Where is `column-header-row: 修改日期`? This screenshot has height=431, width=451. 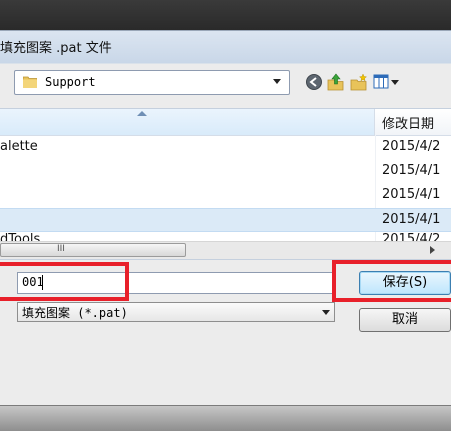 column-header-row: 修改日期 is located at coordinates (225, 122).